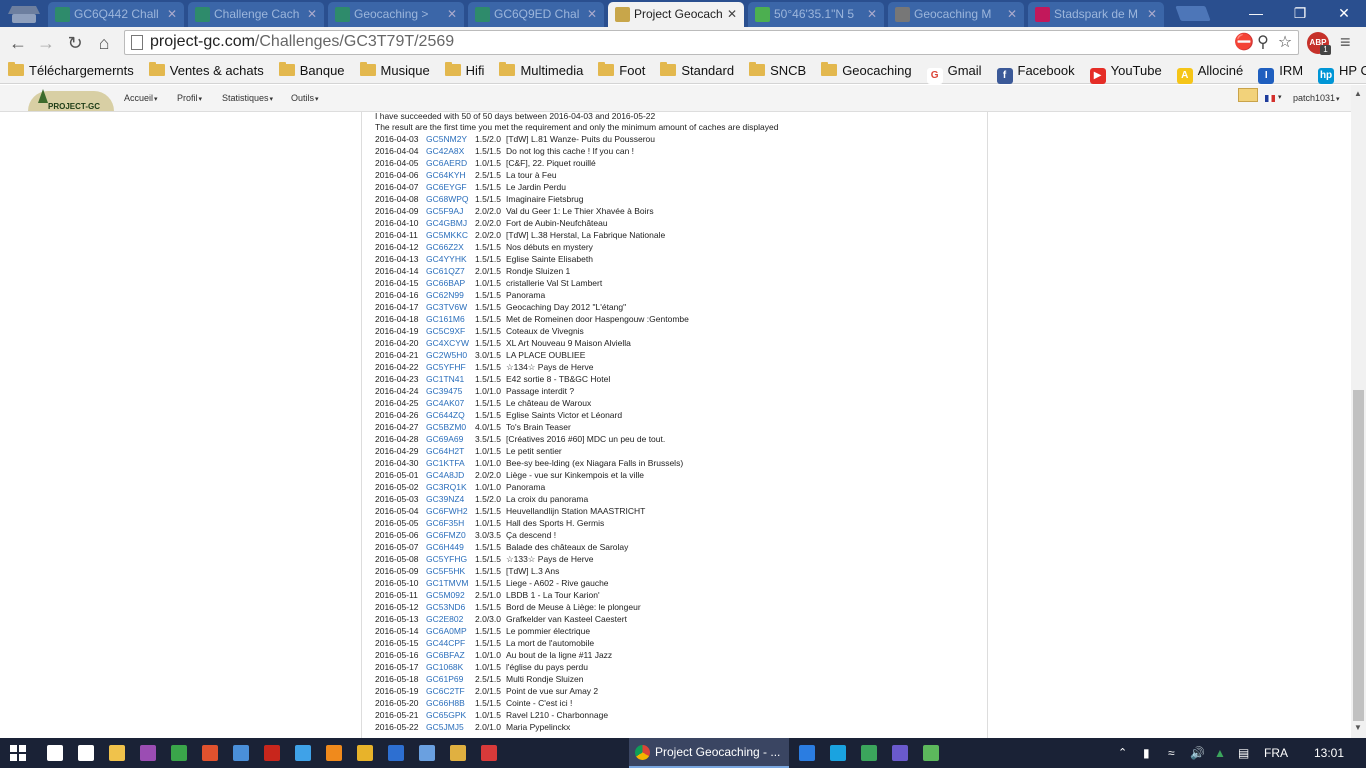 Image resolution: width=1366 pixels, height=768 pixels. What do you see at coordinates (1316, 98) in the screenshot?
I see `user-menu: patch1031` at bounding box center [1316, 98].